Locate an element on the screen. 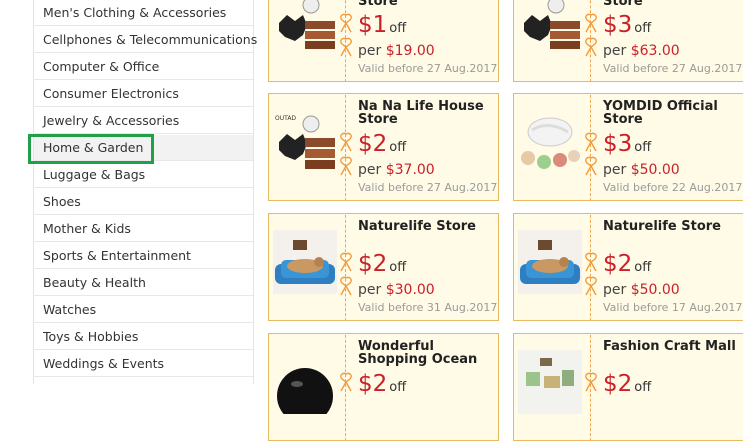 The width and height of the screenshot is (743, 441). store-name: YOMDID Official Store is located at coordinates (672, 113).